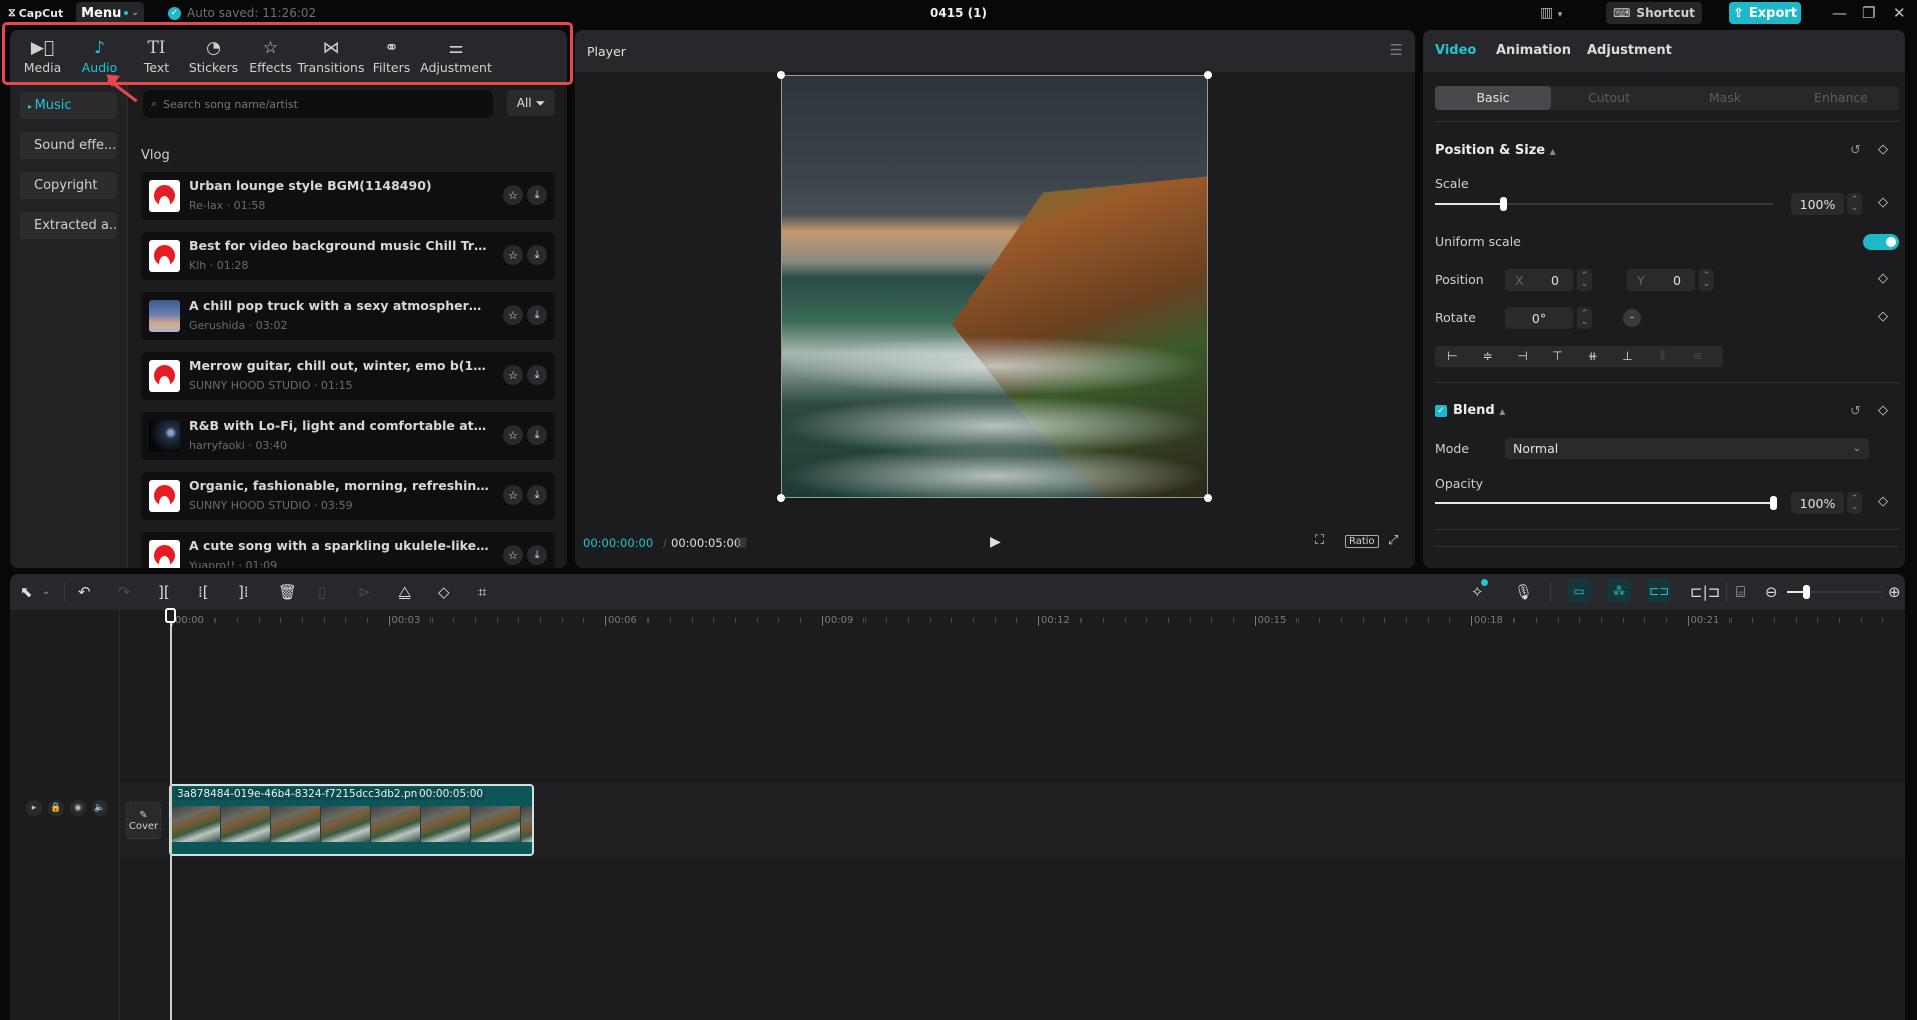 This screenshot has height=1020, width=1917. I want to click on playhead-handle, so click(170, 615).